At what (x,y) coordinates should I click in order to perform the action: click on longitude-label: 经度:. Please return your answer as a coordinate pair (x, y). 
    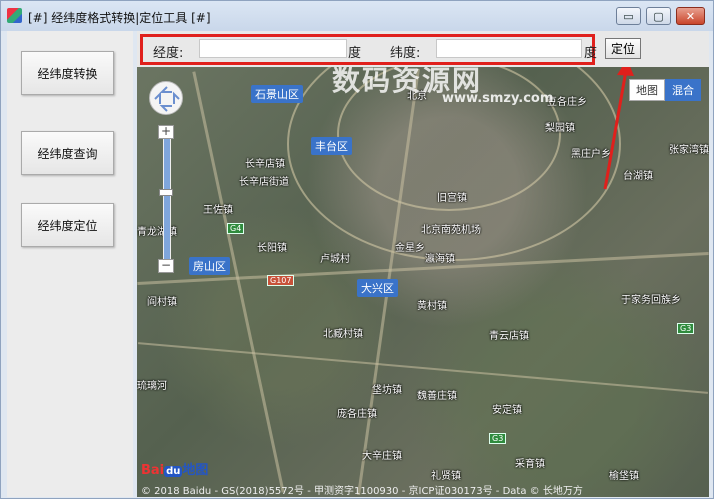
    Looking at the image, I should click on (168, 53).